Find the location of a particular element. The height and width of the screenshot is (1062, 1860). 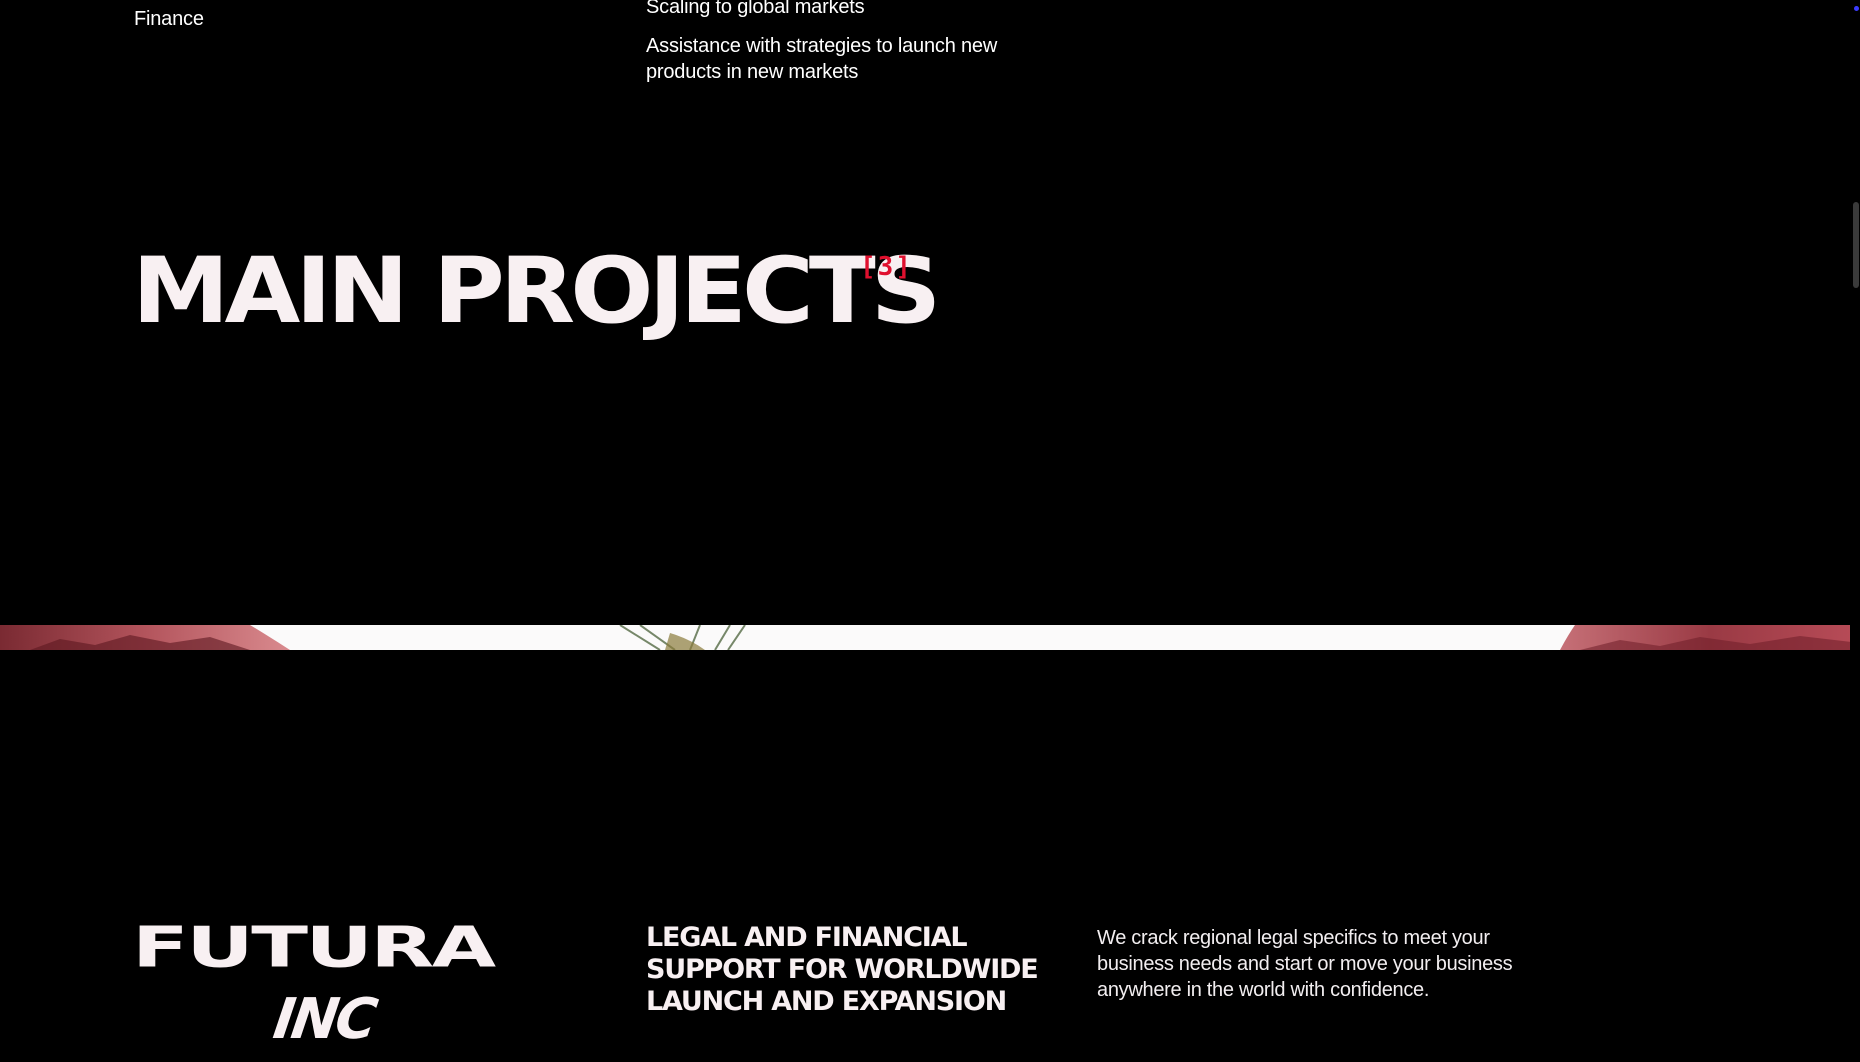

service-category: Finance is located at coordinates (169, 19).